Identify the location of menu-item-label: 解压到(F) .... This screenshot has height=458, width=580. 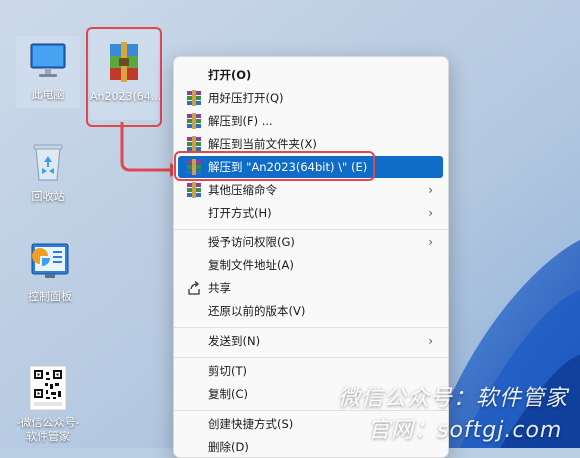
(240, 121).